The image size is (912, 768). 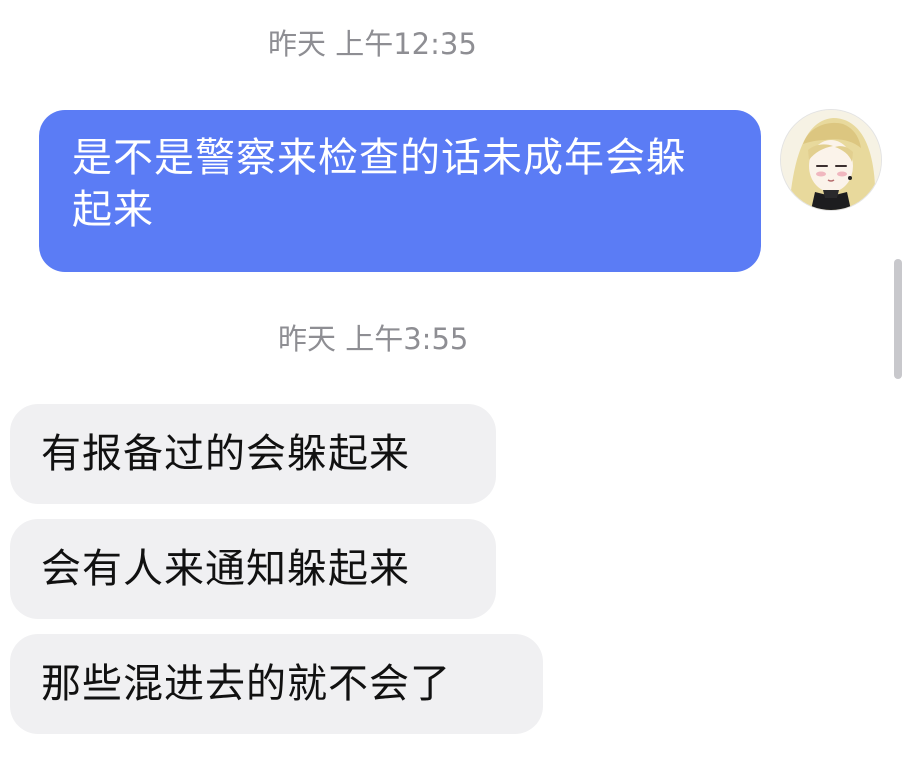 I want to click on avatar, so click(x=831, y=160).